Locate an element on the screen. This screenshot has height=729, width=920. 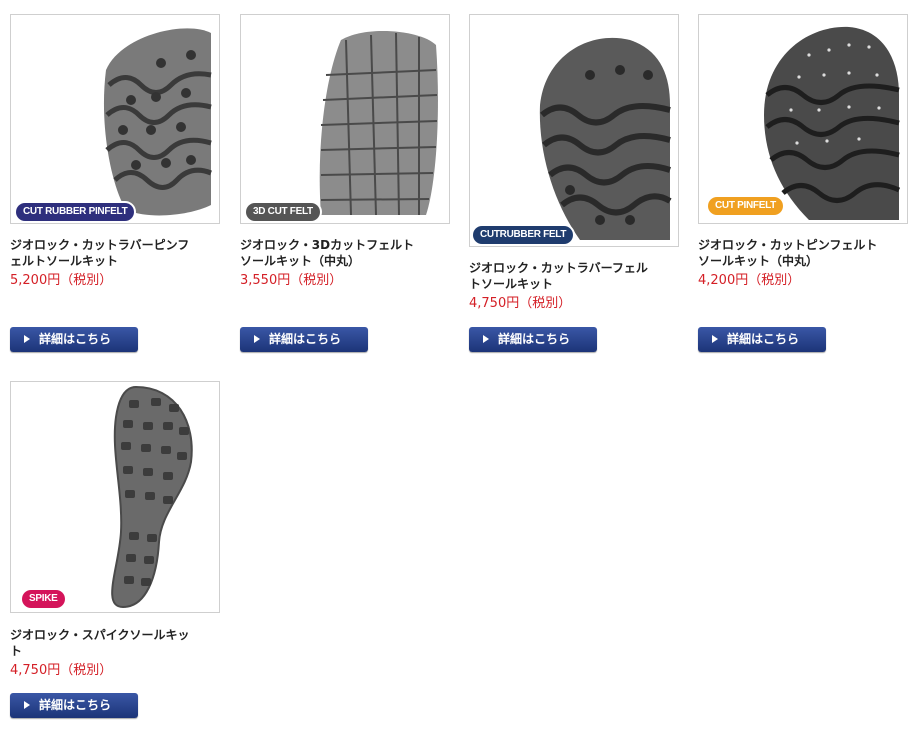
product-name: ジオロック・スパイクソールキット is located at coordinates (103, 643).